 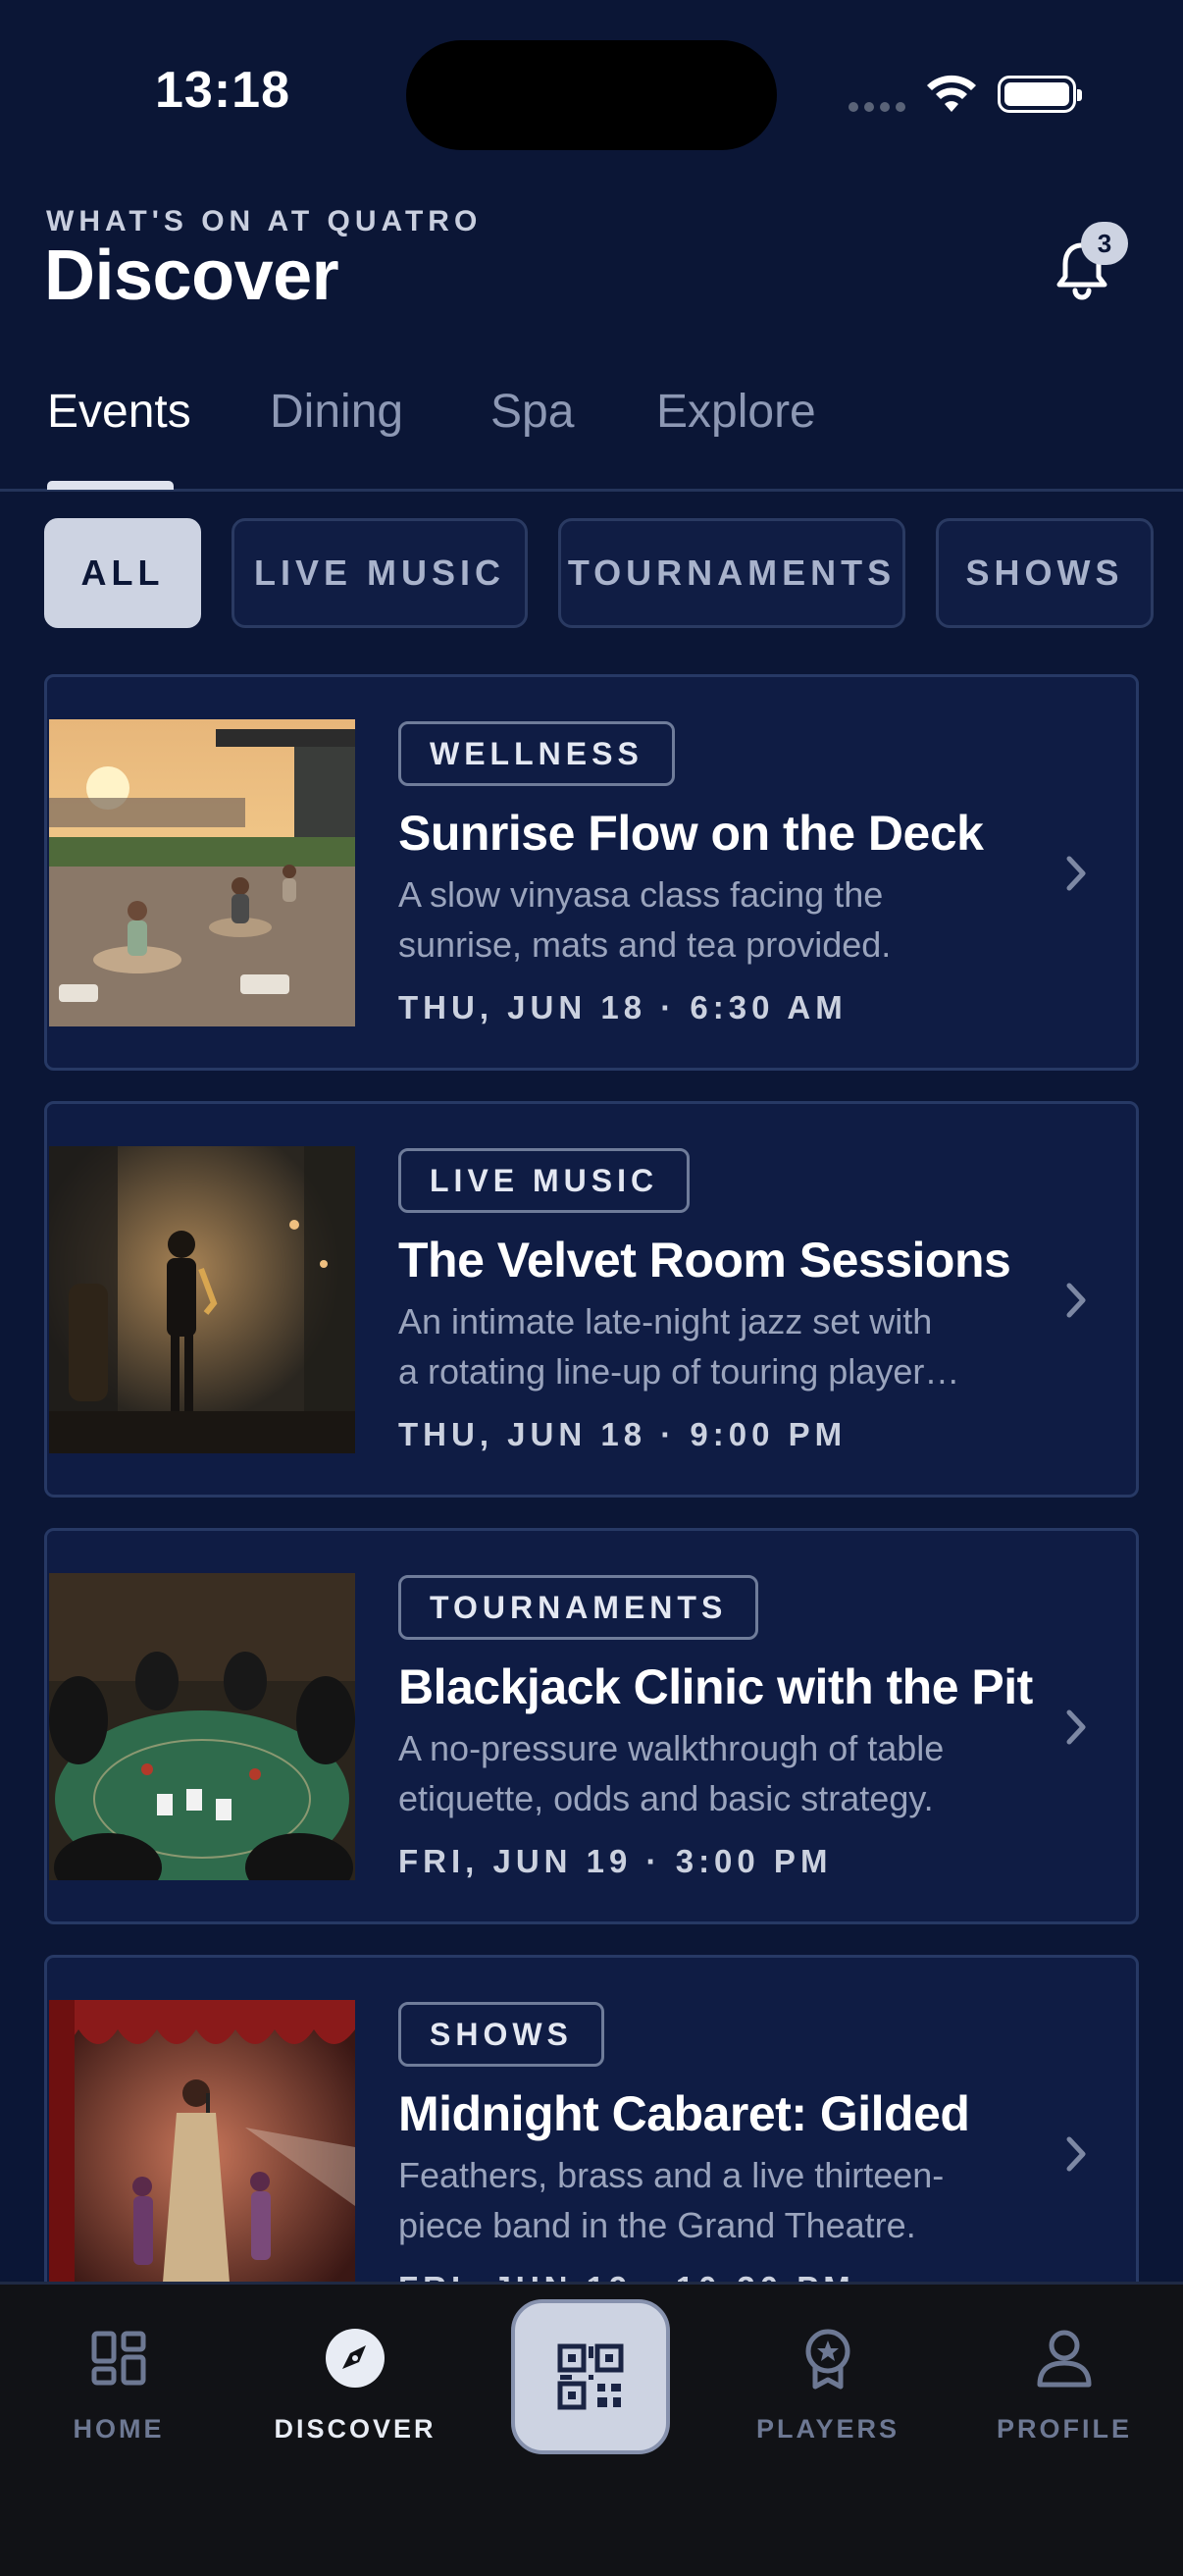 I want to click on event-title: Blackjack Clinic with the Pit, so click(x=715, y=1686).